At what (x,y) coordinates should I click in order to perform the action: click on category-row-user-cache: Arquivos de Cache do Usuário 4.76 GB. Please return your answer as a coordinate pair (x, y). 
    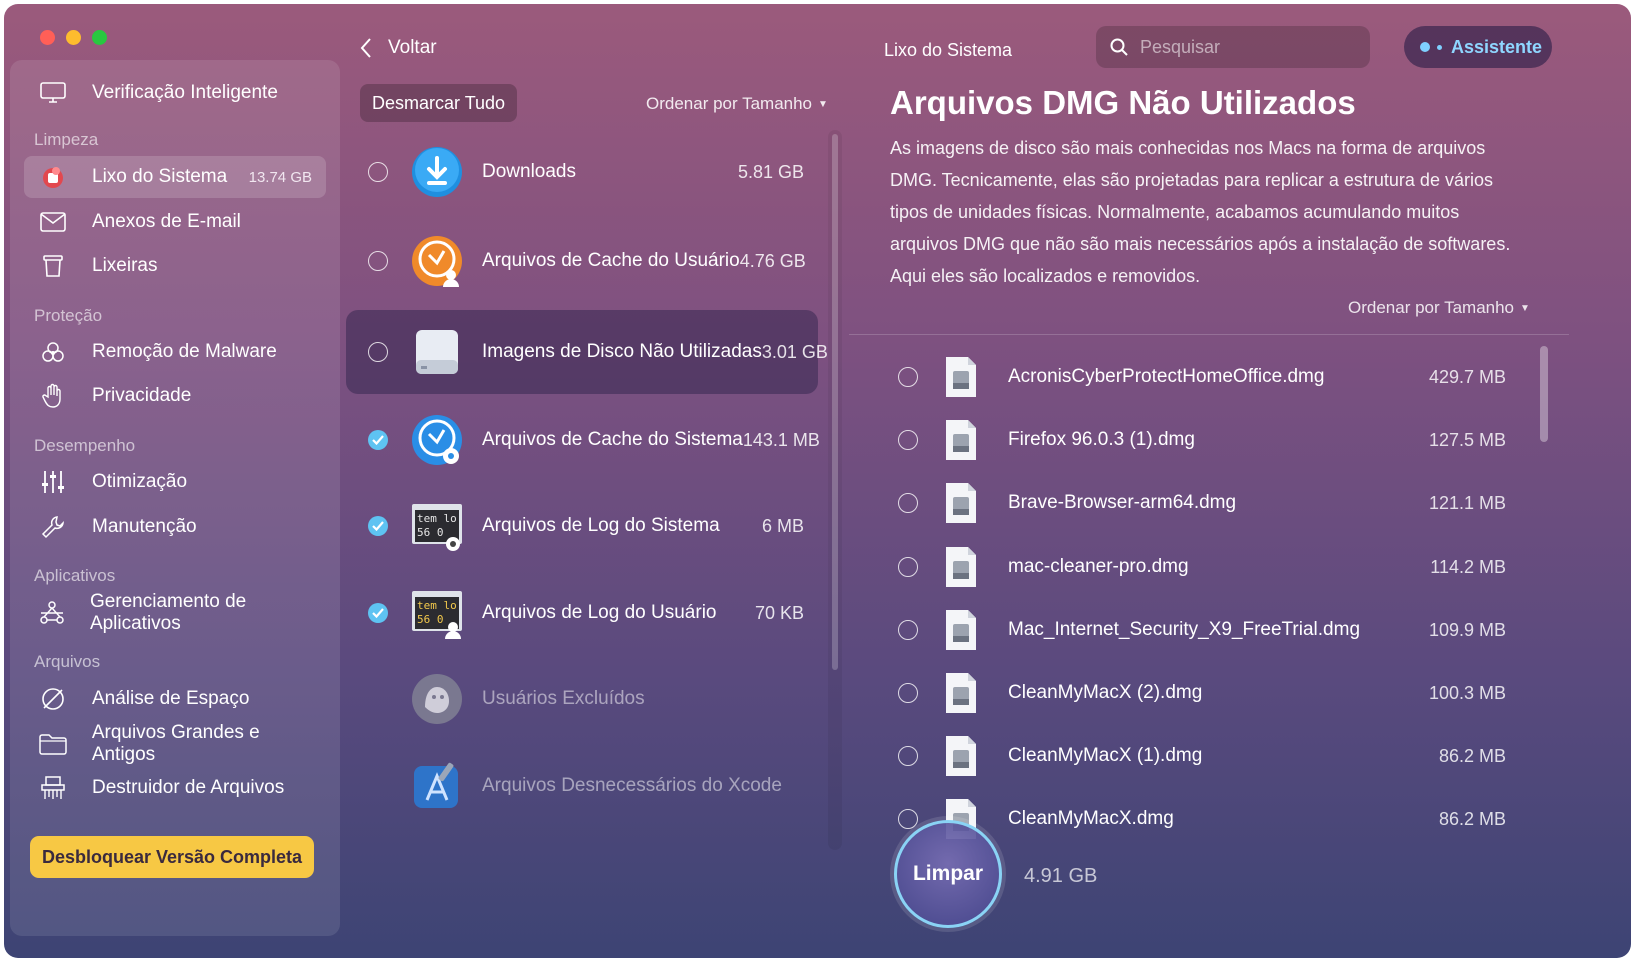
    Looking at the image, I should click on (582, 261).